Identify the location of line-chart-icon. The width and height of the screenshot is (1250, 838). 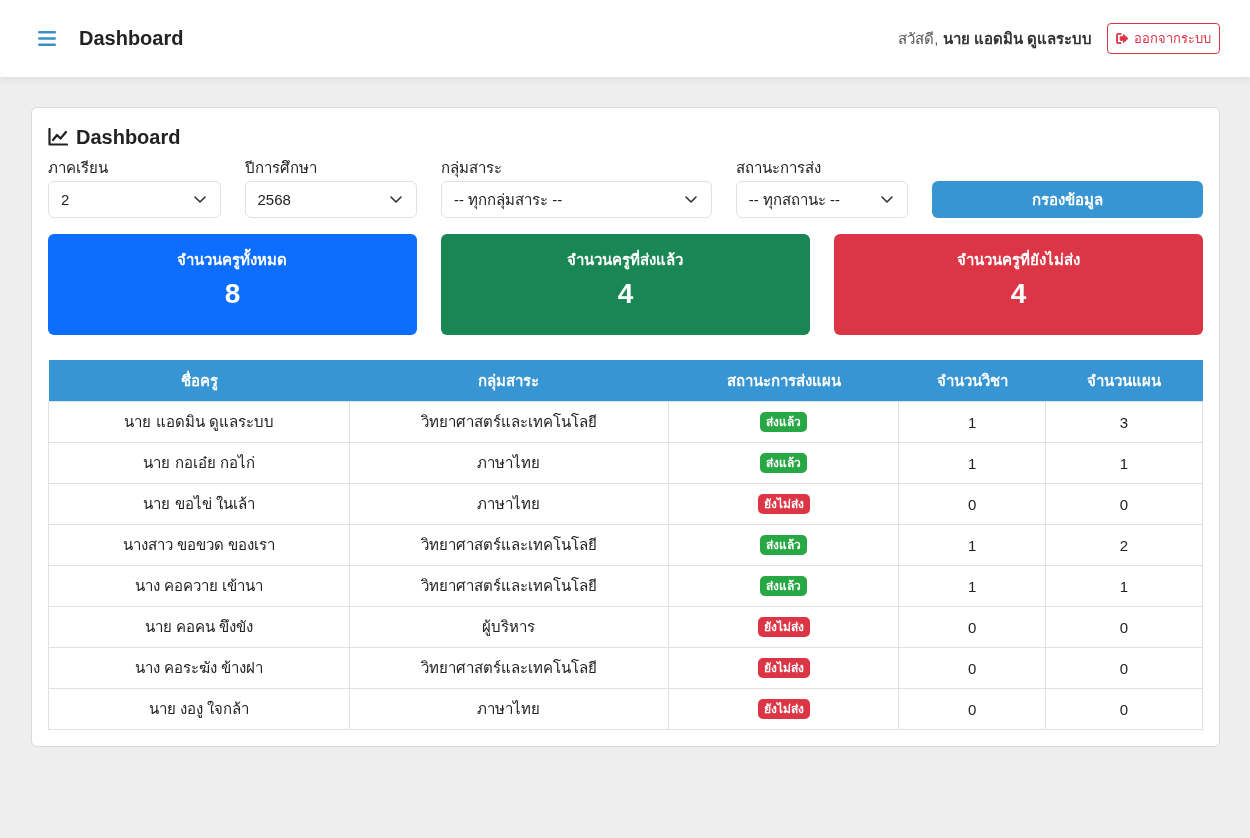
(58, 137).